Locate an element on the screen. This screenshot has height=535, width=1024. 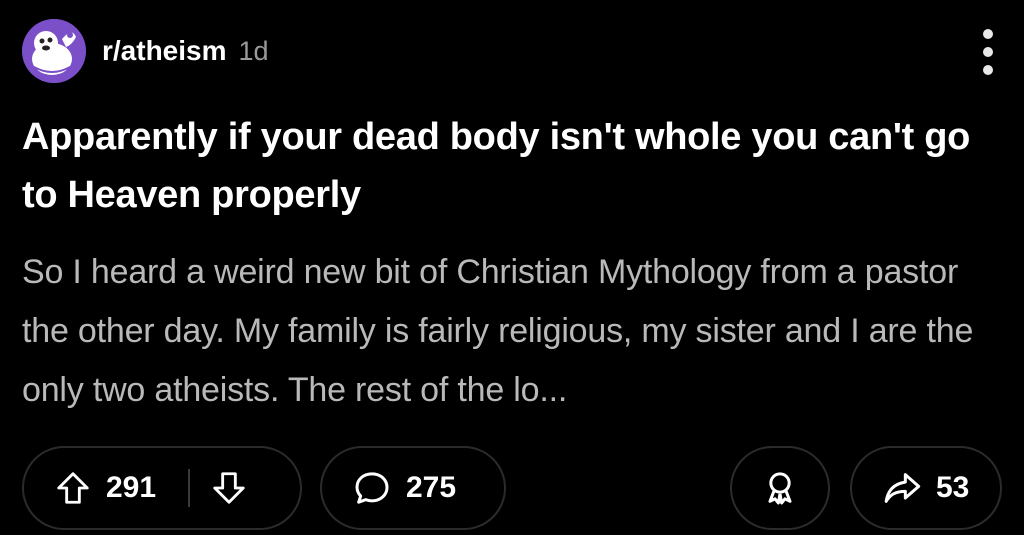
upvote-button is located at coordinates (73, 488).